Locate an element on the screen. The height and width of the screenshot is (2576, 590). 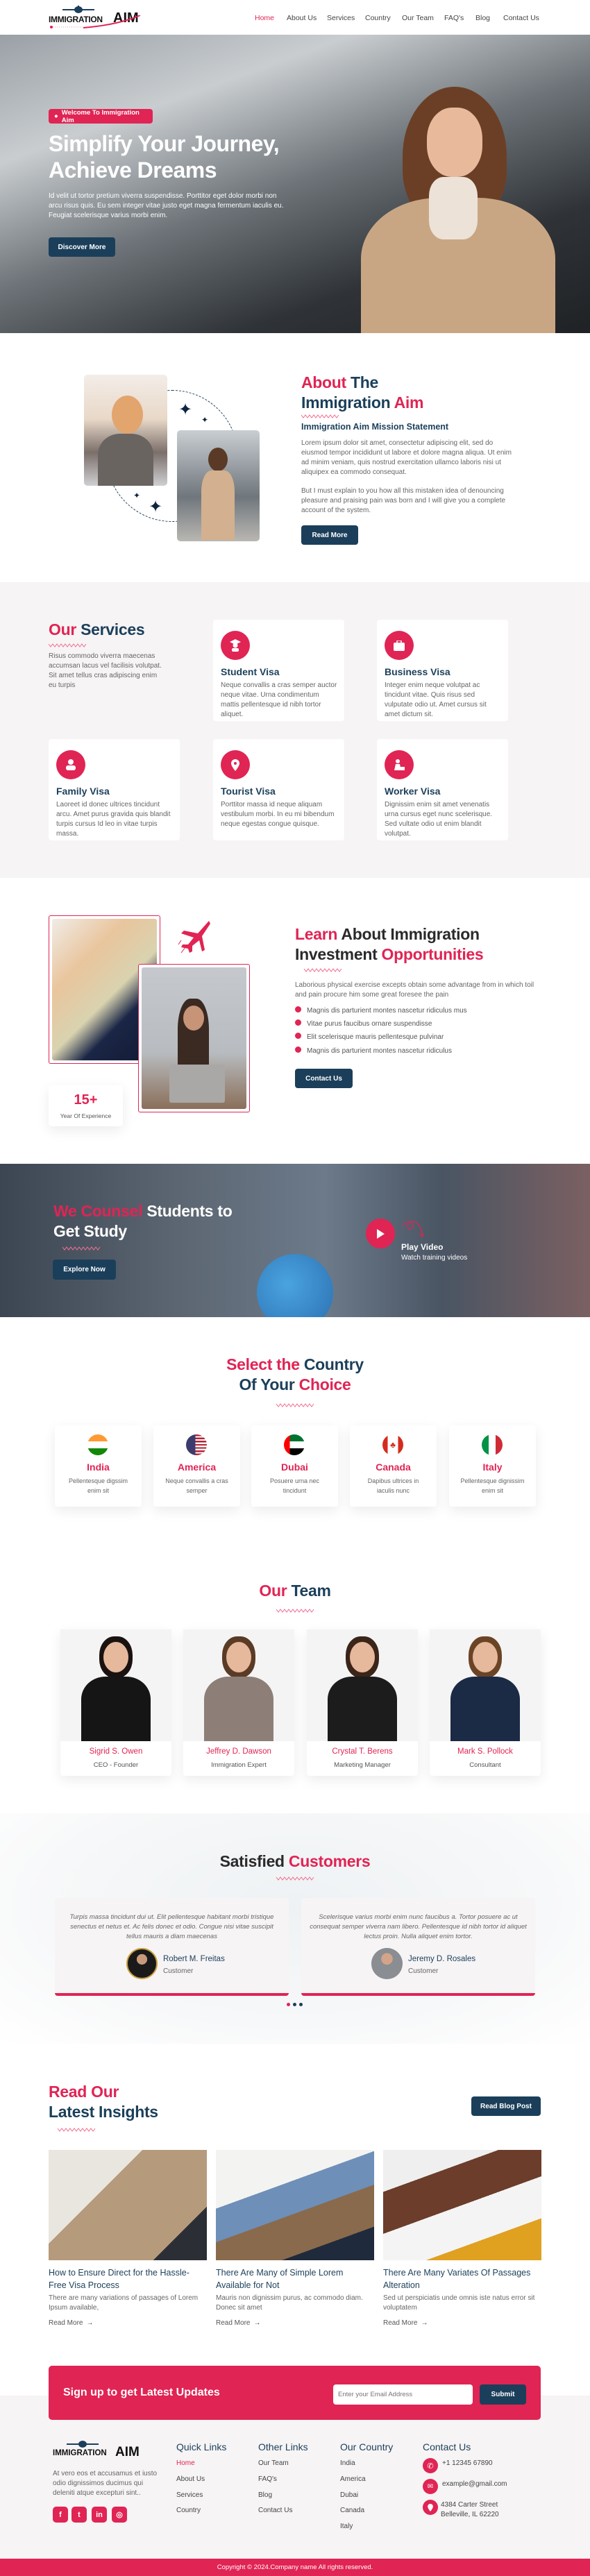
logo-accent: AIM is located at coordinates (127, 2452).